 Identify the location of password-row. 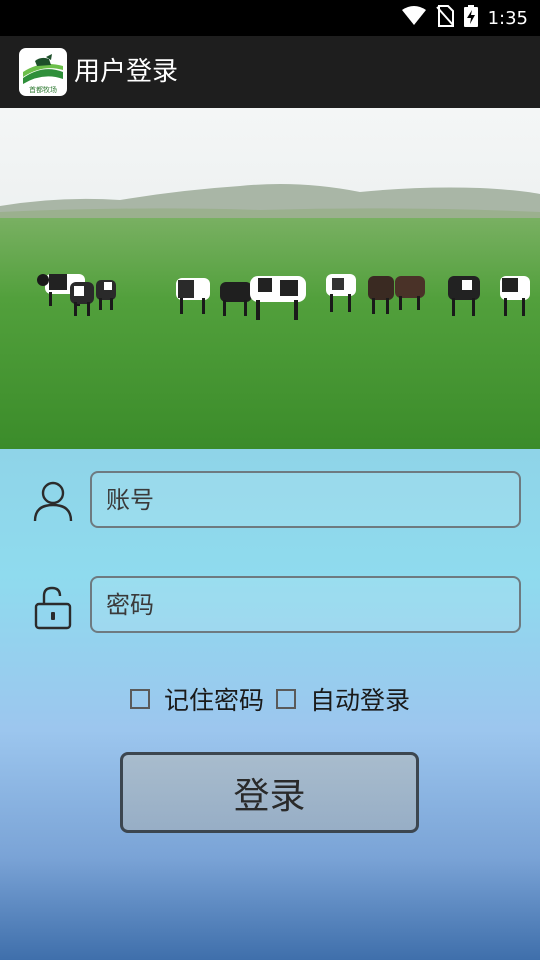
(270, 606).